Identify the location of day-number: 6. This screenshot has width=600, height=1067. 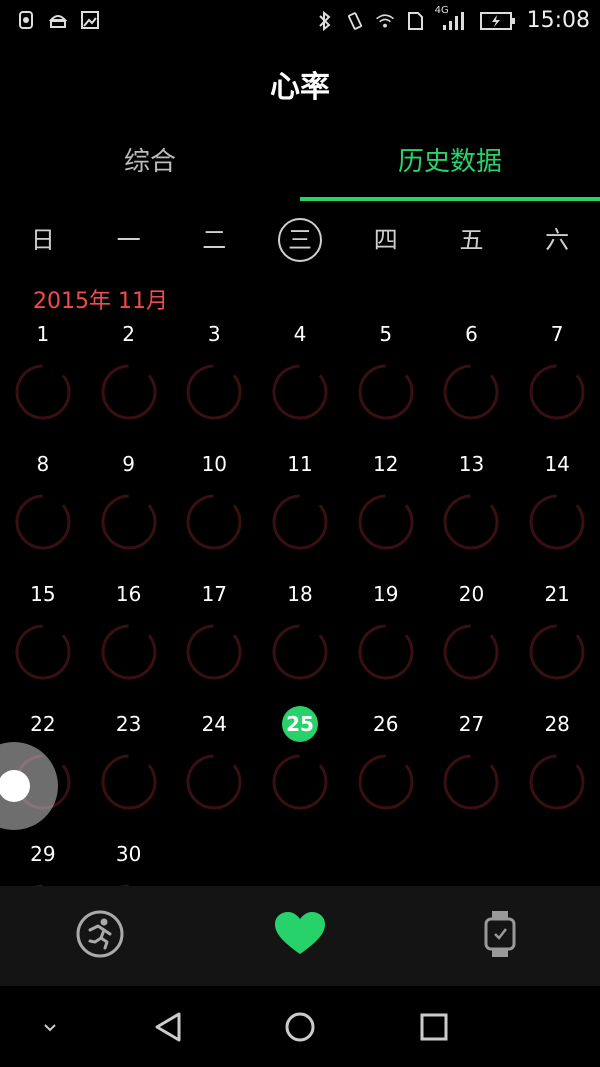
(471, 334).